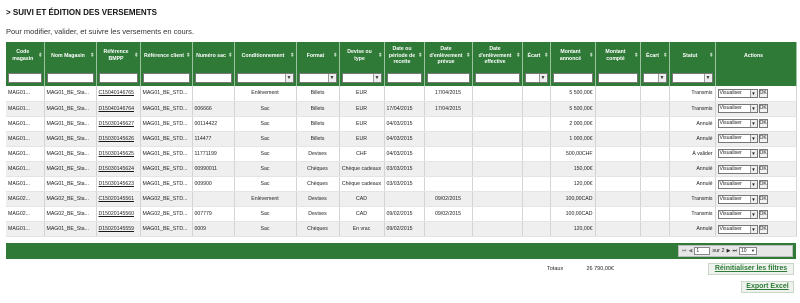 The height and width of the screenshot is (303, 800). What do you see at coordinates (116, 154) in the screenshot?
I see `reference-link: D15030145625` at bounding box center [116, 154].